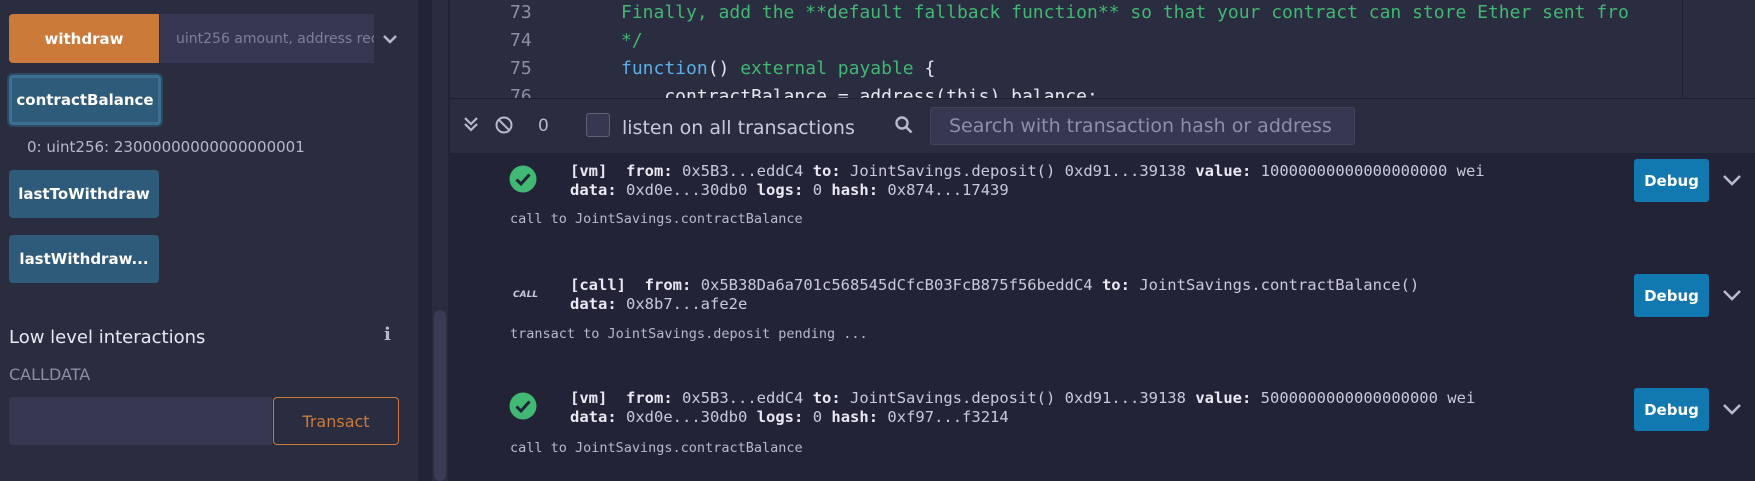 The width and height of the screenshot is (1755, 481). I want to click on code-keyword: function, so click(664, 68).